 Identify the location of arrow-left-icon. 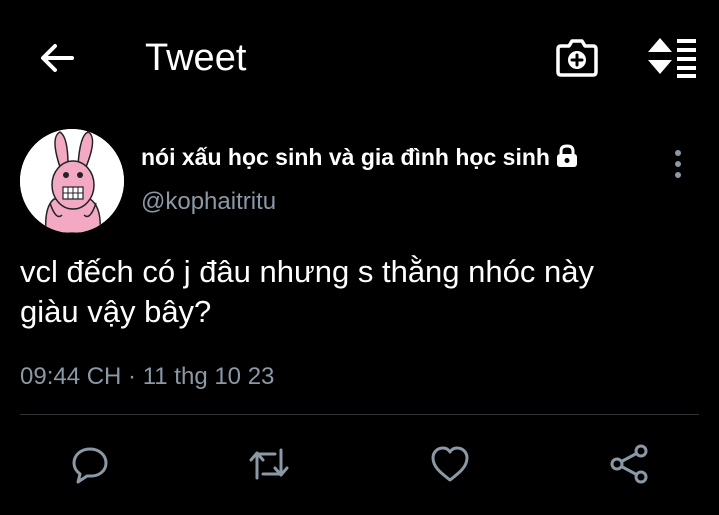
(57, 58).